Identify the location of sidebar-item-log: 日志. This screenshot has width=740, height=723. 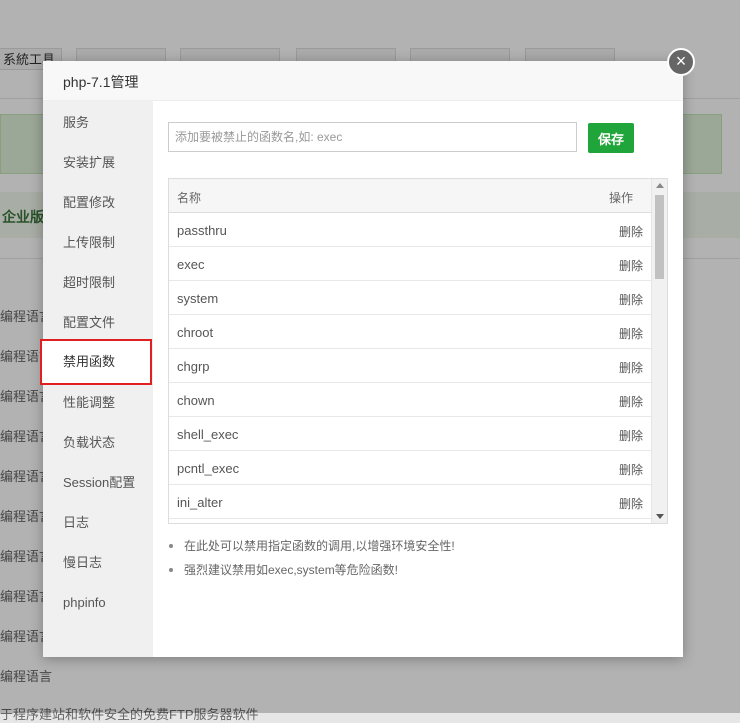
(98, 523).